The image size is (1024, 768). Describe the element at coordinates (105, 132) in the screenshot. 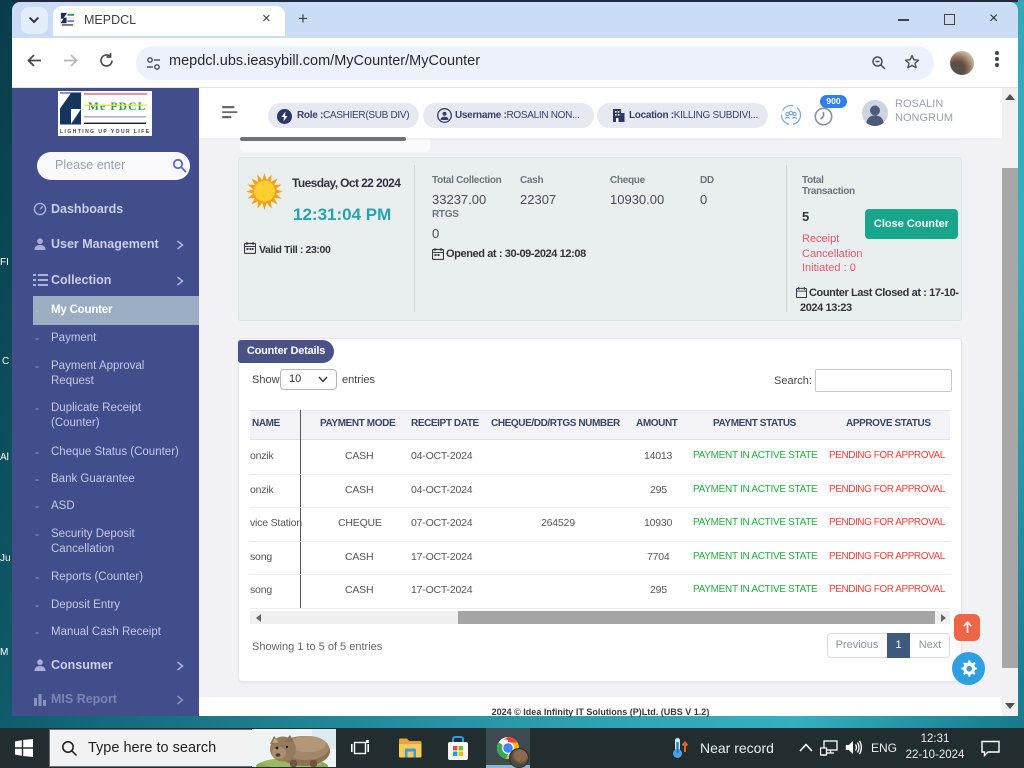

I see `svg-text: LIGHTING UP YOUR LIFE` at that location.